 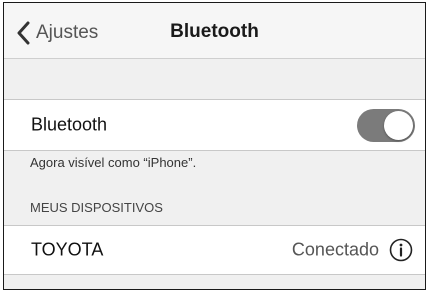 What do you see at coordinates (69, 124) in the screenshot?
I see `bluetooth-label: Bluetooth` at bounding box center [69, 124].